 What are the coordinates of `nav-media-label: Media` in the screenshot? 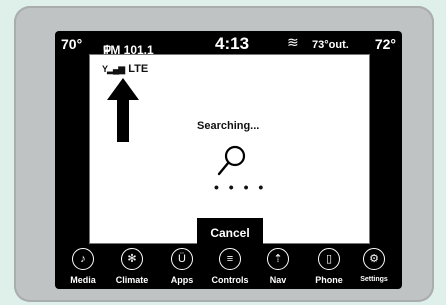 It's located at (83, 280).